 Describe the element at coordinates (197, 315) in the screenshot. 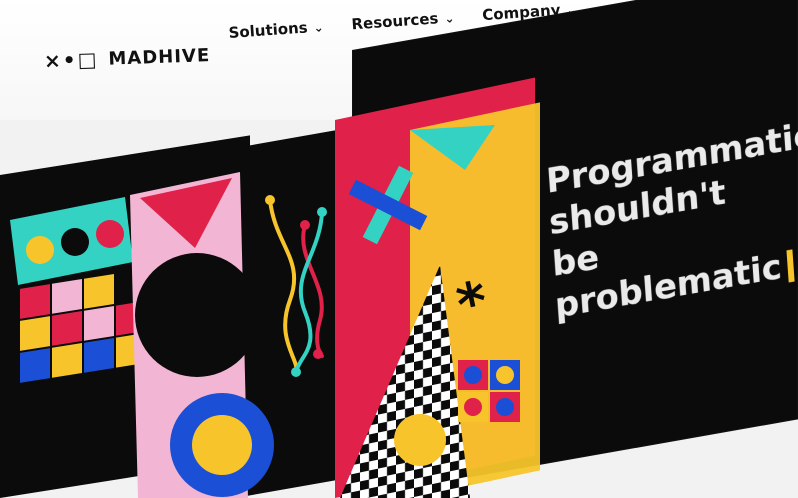

I see `black-circle` at that location.